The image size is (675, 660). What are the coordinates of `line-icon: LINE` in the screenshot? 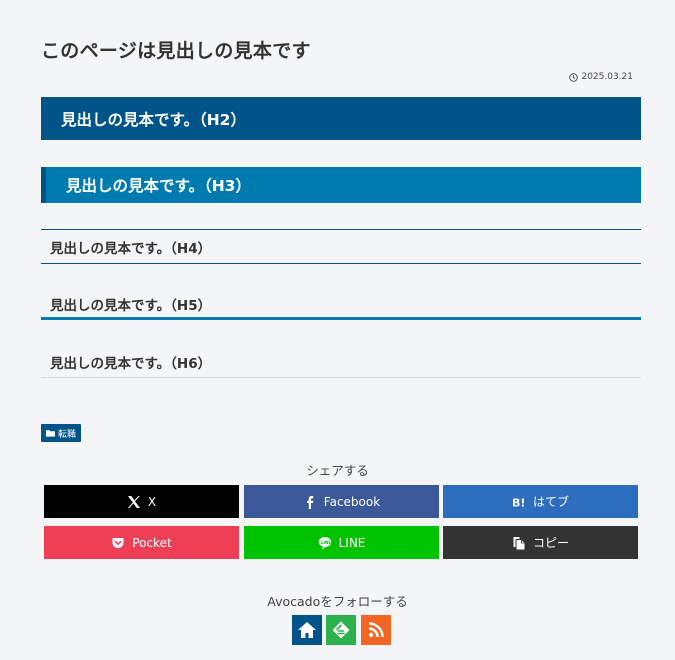 It's located at (324, 542).